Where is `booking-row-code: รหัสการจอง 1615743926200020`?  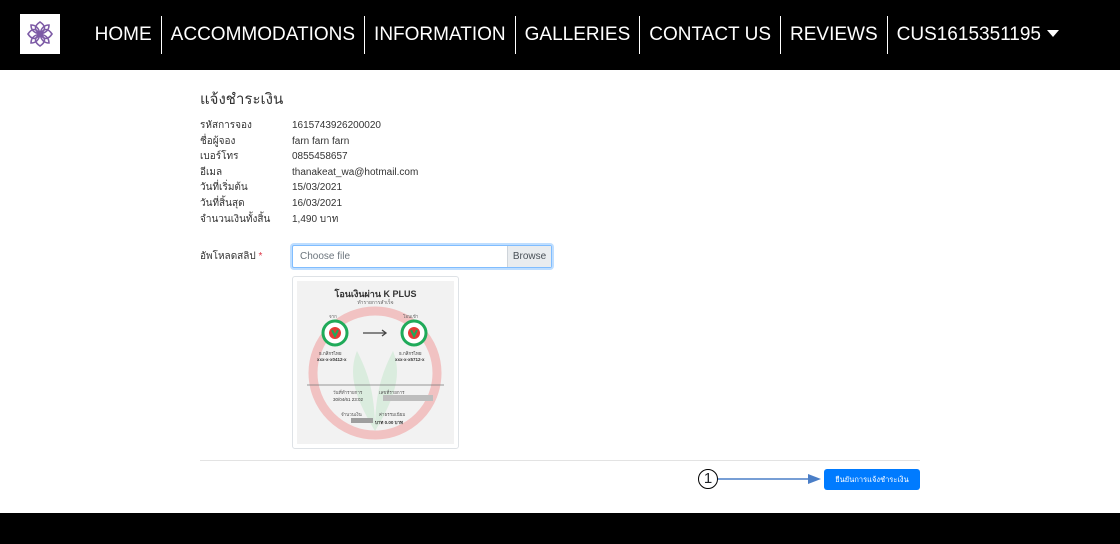 booking-row-code: รหัสการจอง 1615743926200020 is located at coordinates (309, 126).